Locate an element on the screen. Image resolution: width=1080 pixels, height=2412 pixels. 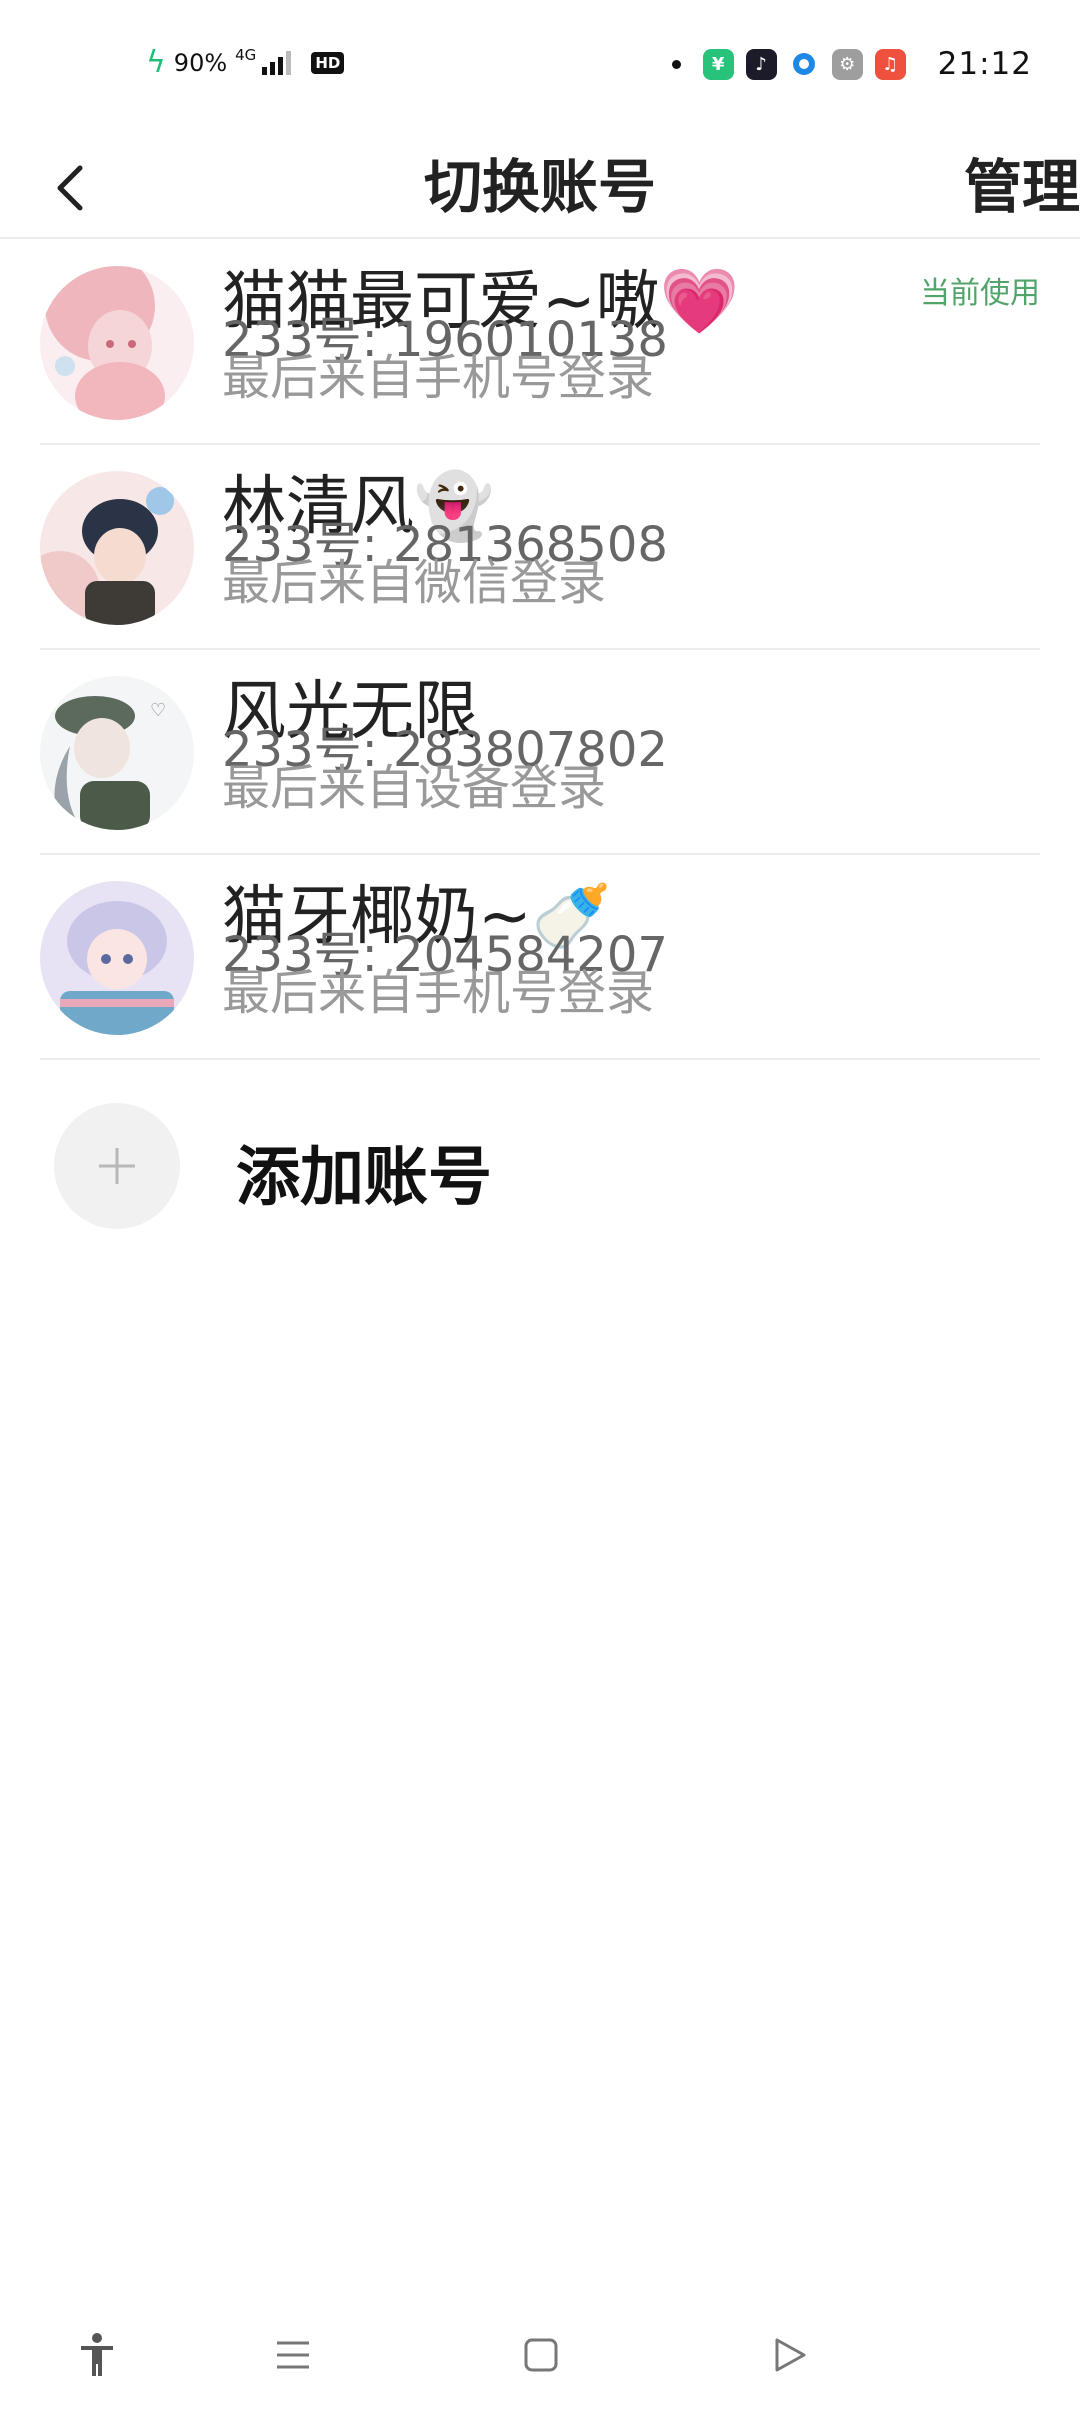
status-right: ¥ ♪ ⚙ ♫ 21:12 is located at coordinates (851, 64).